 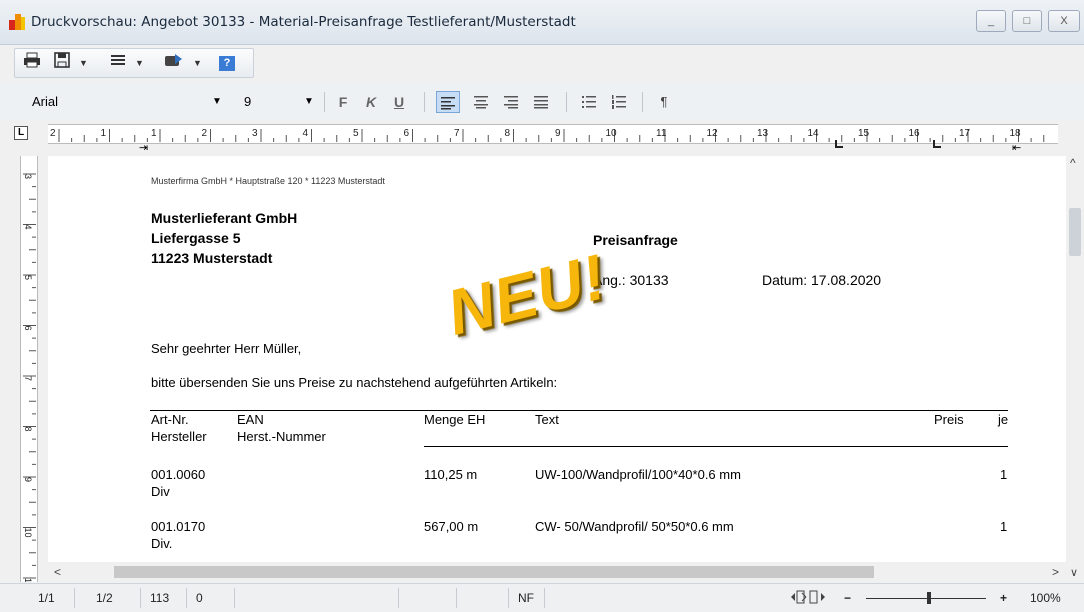 What do you see at coordinates (638, 474) in the screenshot?
I see `row-text: UW-100/Wandprofil/100*40*0.6 mm` at bounding box center [638, 474].